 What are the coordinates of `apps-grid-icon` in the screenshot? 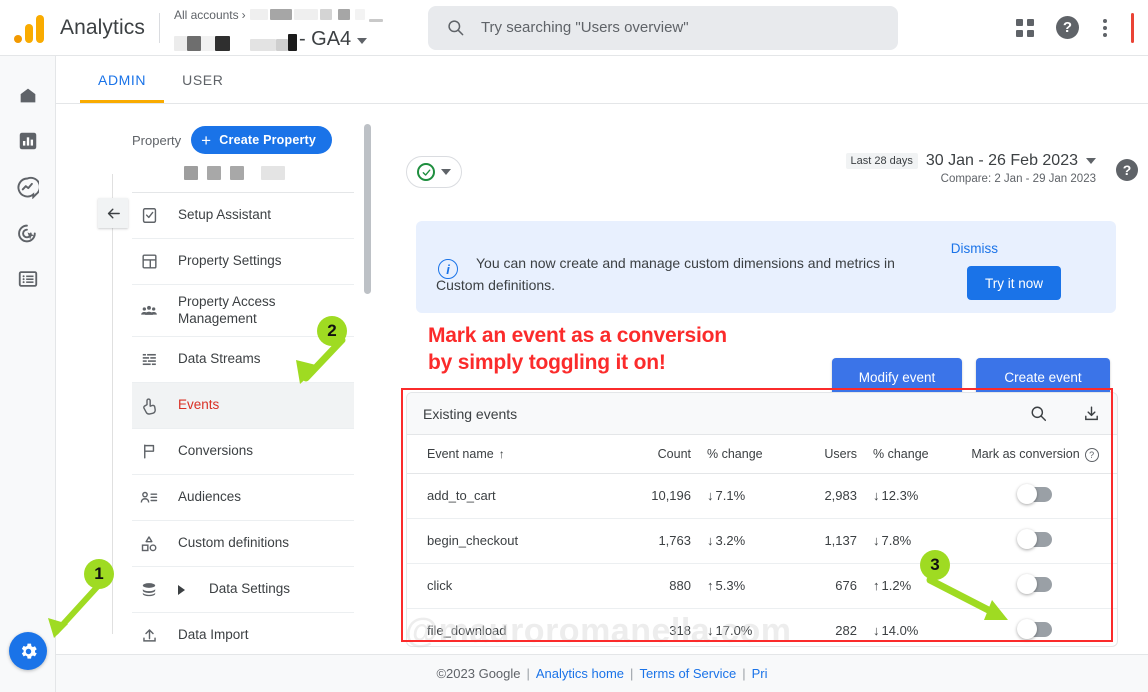 It's located at (1025, 27).